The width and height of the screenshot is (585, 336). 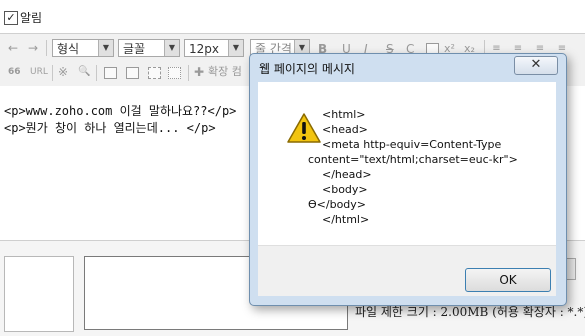 I want to click on special-character-icon: ※, so click(x=63, y=72).